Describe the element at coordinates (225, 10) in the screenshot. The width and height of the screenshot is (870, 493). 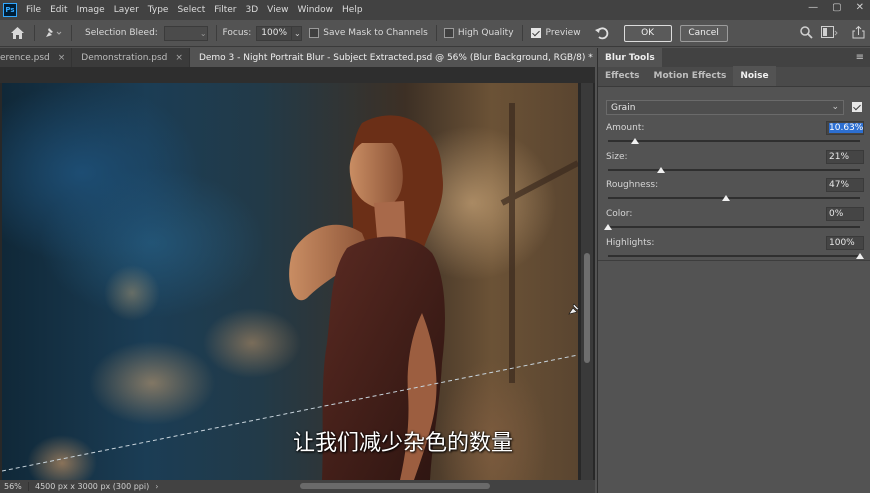
I see `menu-filter: Filter` at that location.